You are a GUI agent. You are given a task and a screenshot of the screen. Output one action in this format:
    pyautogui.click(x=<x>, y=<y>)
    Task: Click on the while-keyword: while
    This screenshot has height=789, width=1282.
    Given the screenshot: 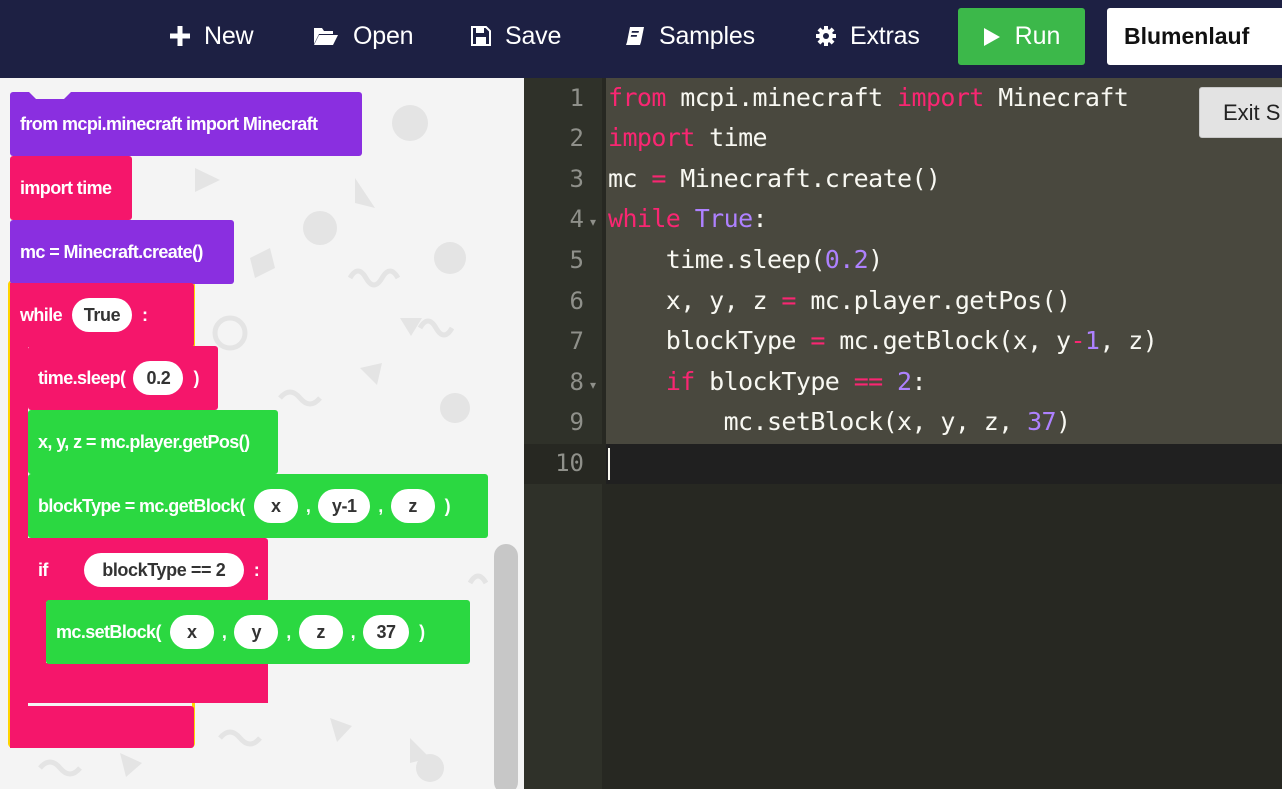 What is the action you would take?
    pyautogui.click(x=41, y=314)
    